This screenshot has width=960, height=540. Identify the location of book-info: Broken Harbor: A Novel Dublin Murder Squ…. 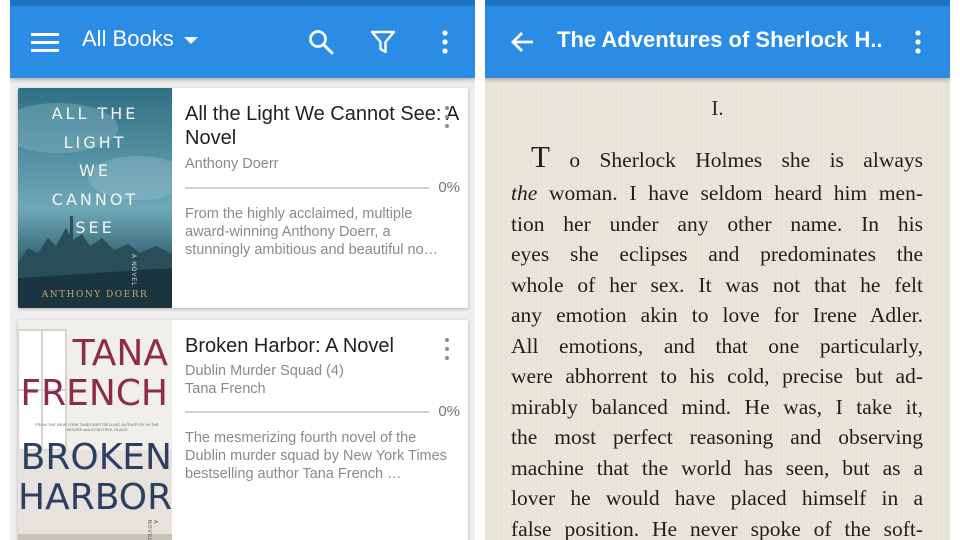
(322, 408).